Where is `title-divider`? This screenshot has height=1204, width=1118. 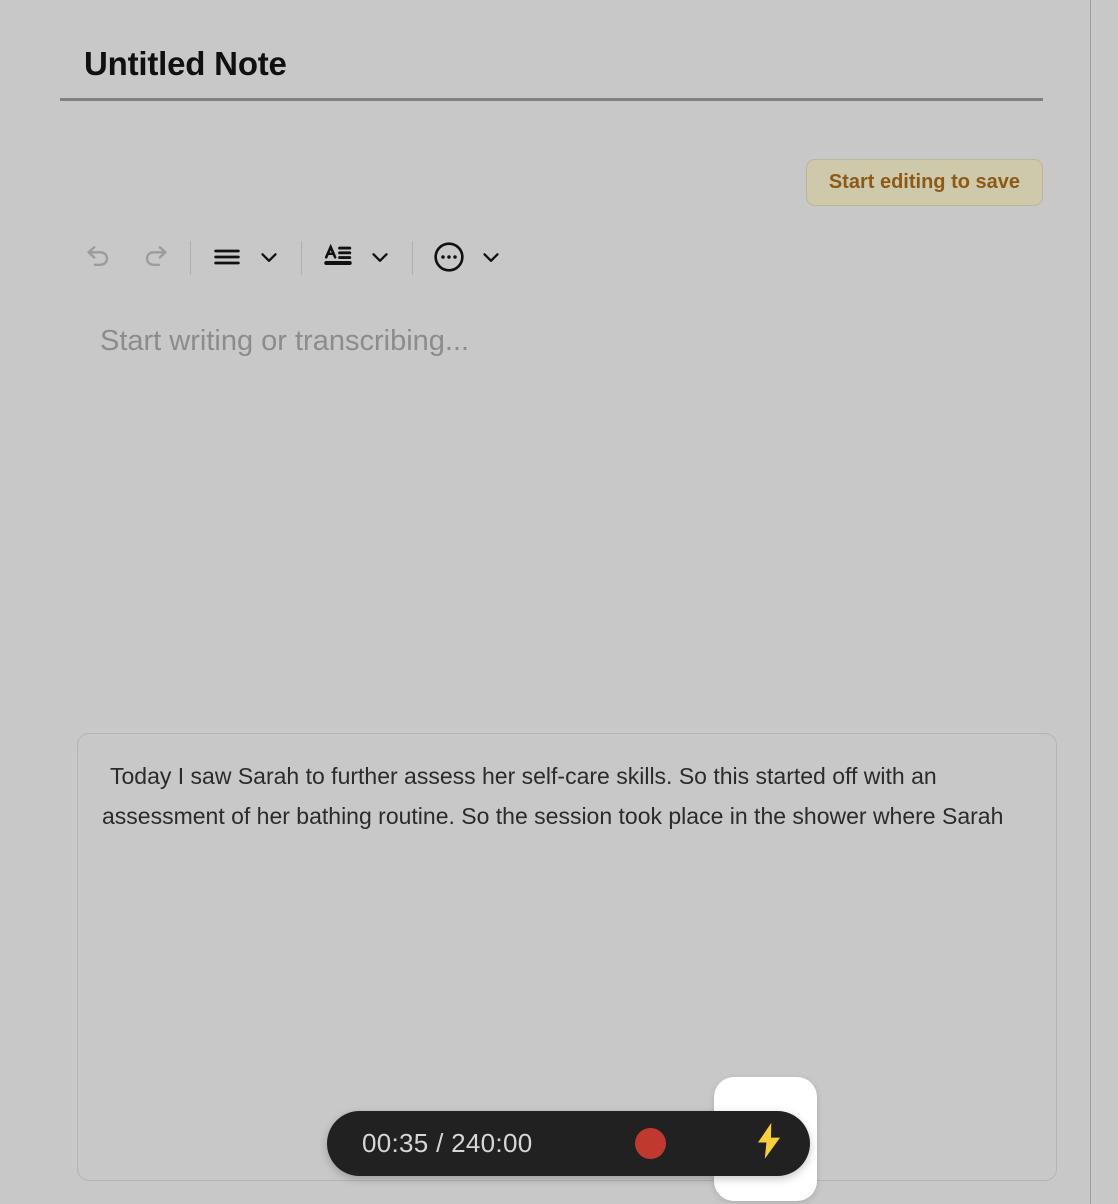 title-divider is located at coordinates (551, 99).